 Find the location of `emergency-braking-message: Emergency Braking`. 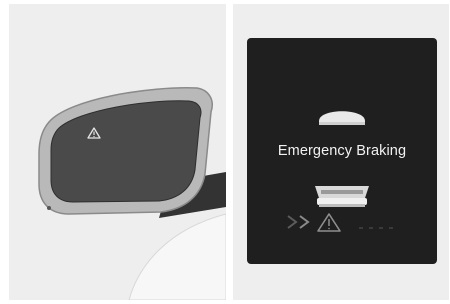

emergency-braking-message: Emergency Braking is located at coordinates (342, 151).